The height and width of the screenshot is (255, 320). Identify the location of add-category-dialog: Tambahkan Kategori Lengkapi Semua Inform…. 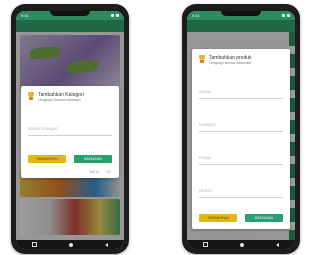
(70, 132).